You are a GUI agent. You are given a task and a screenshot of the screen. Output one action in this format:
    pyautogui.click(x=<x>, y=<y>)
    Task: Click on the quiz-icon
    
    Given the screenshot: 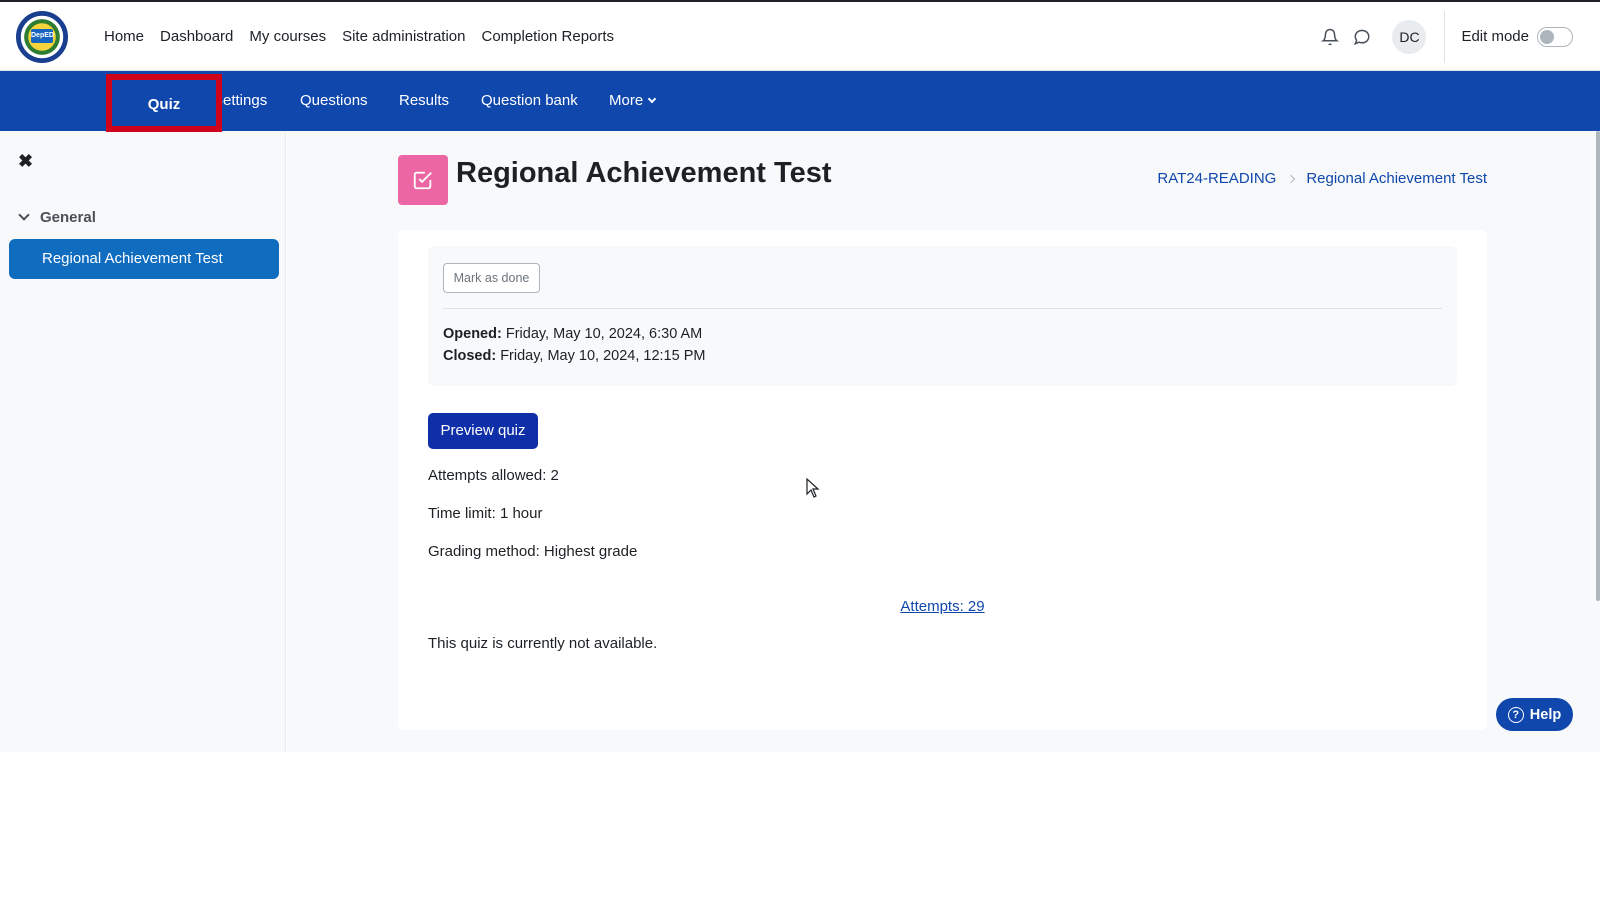 What is the action you would take?
    pyautogui.click(x=423, y=180)
    